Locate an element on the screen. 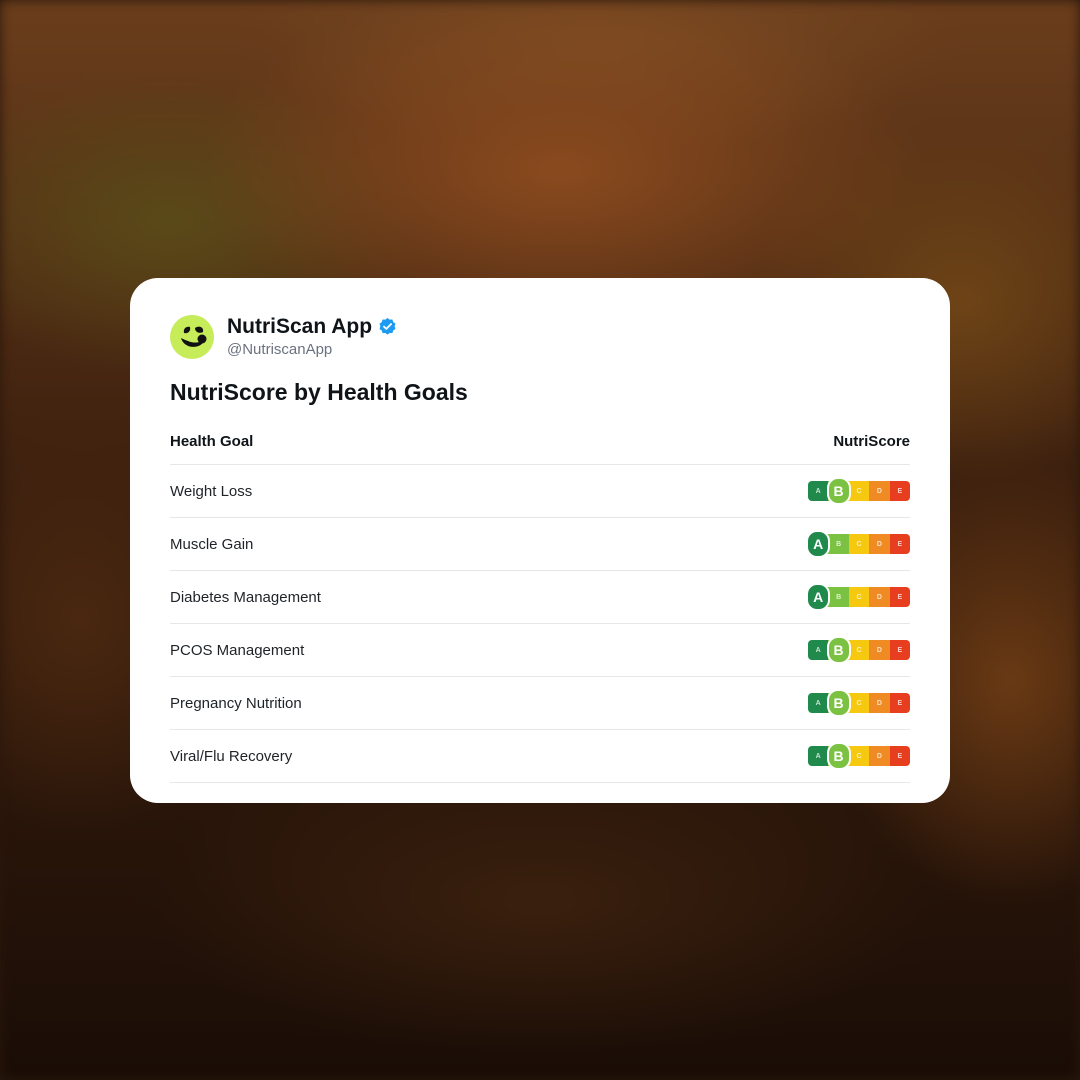 This screenshot has width=1080, height=1080. table-row: Pregnancy Nutrition ABCDEB is located at coordinates (540, 703).